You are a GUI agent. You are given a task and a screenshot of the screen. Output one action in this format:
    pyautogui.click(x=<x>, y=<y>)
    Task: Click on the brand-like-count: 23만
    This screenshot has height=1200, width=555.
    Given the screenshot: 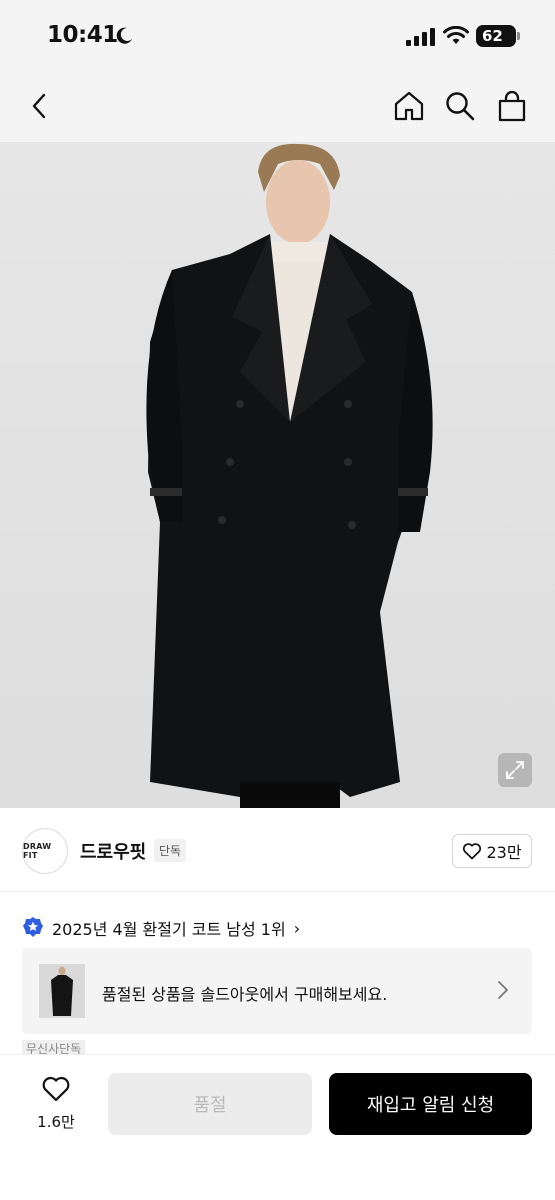 What is the action you would take?
    pyautogui.click(x=504, y=852)
    